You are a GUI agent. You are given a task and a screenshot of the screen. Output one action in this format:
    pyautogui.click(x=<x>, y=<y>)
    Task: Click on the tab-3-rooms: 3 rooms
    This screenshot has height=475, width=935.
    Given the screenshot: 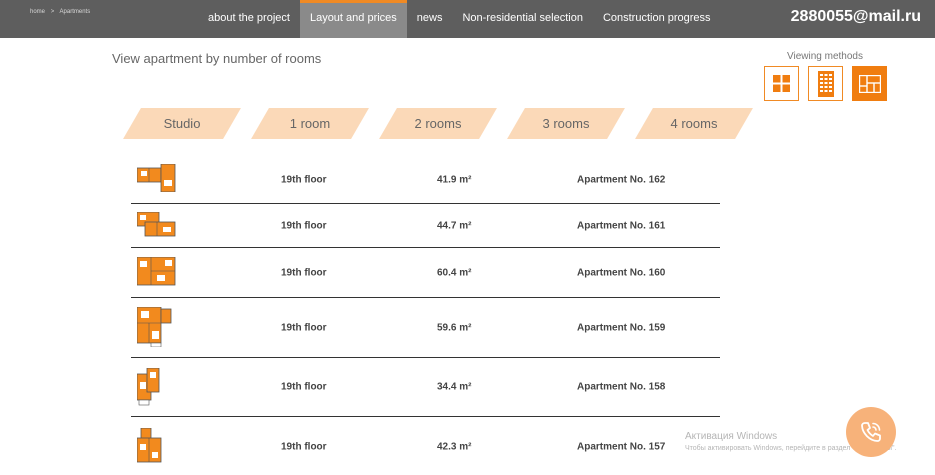 What is the action you would take?
    pyautogui.click(x=566, y=123)
    